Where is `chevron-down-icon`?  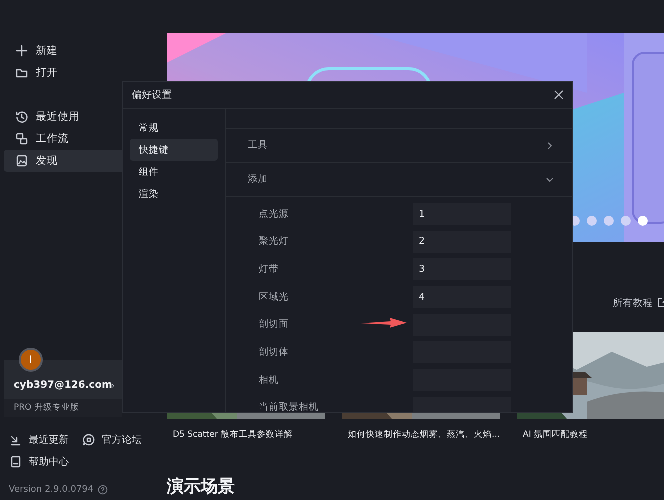 chevron-down-icon is located at coordinates (550, 180).